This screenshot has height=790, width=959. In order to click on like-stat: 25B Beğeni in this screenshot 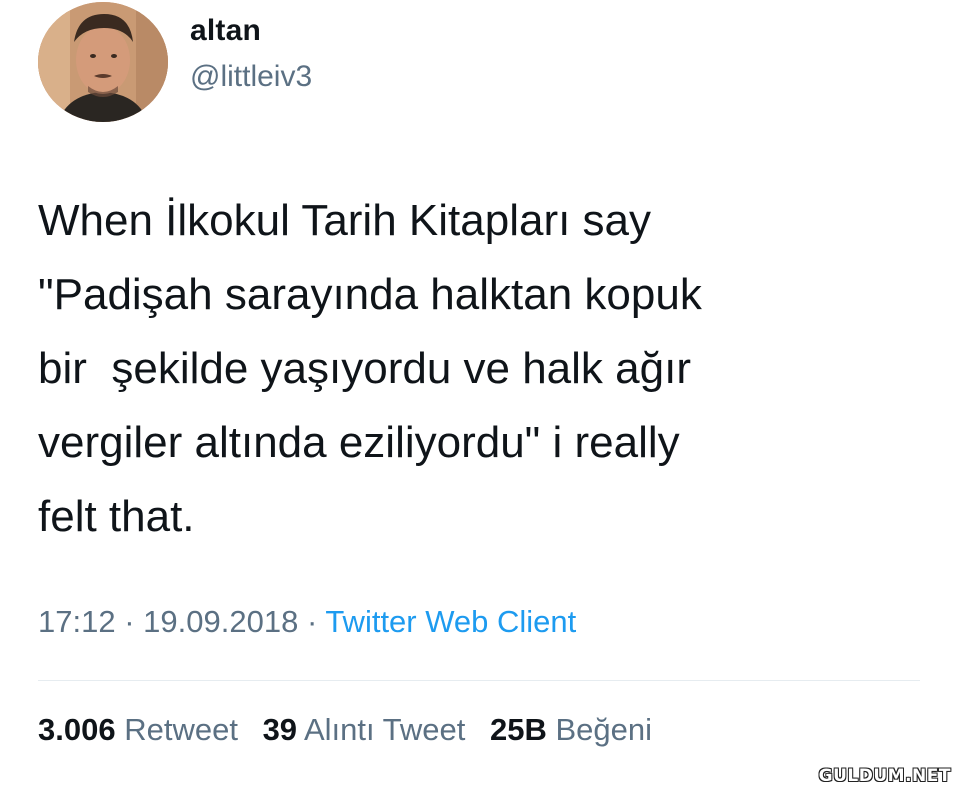, I will do `click(571, 729)`.